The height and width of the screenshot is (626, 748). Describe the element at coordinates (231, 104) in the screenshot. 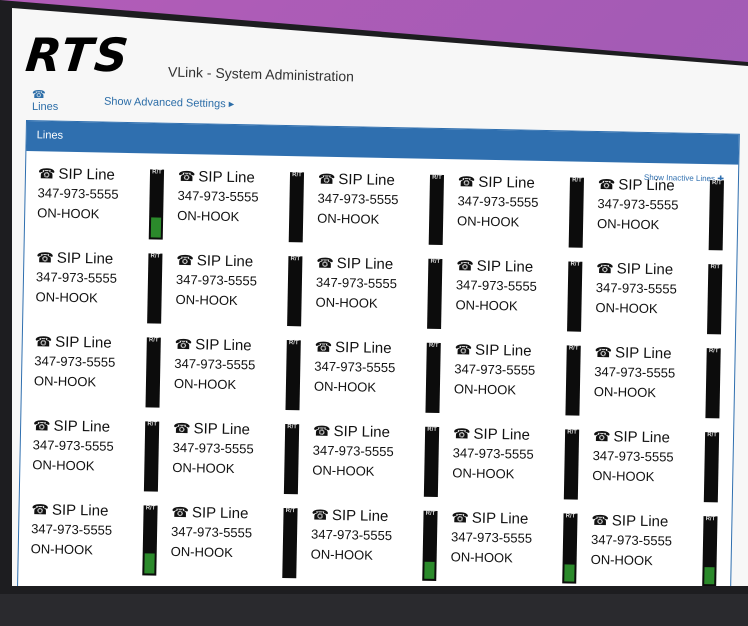

I see `chevron-right-icon: ▸` at that location.